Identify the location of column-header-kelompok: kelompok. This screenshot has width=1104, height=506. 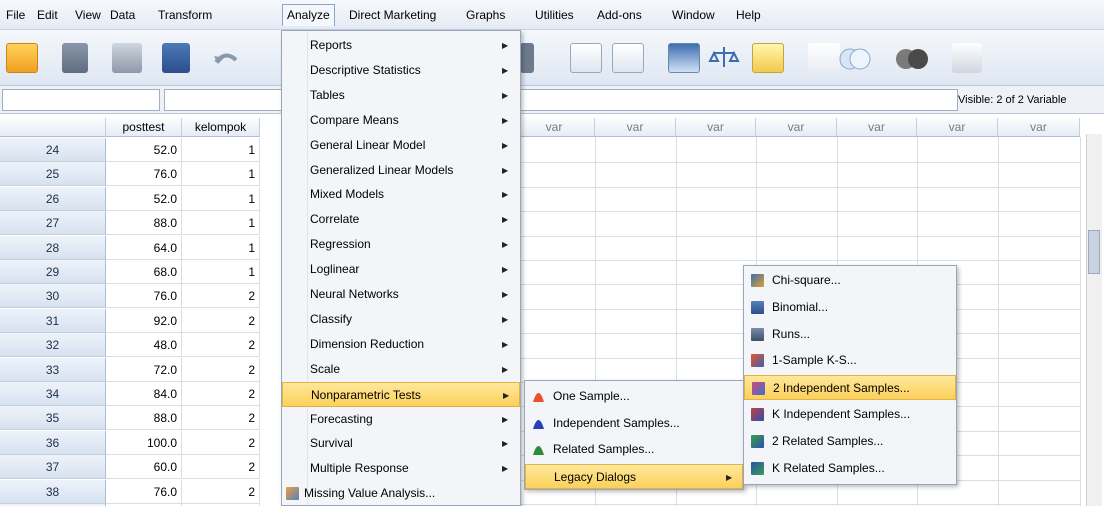
(221, 127).